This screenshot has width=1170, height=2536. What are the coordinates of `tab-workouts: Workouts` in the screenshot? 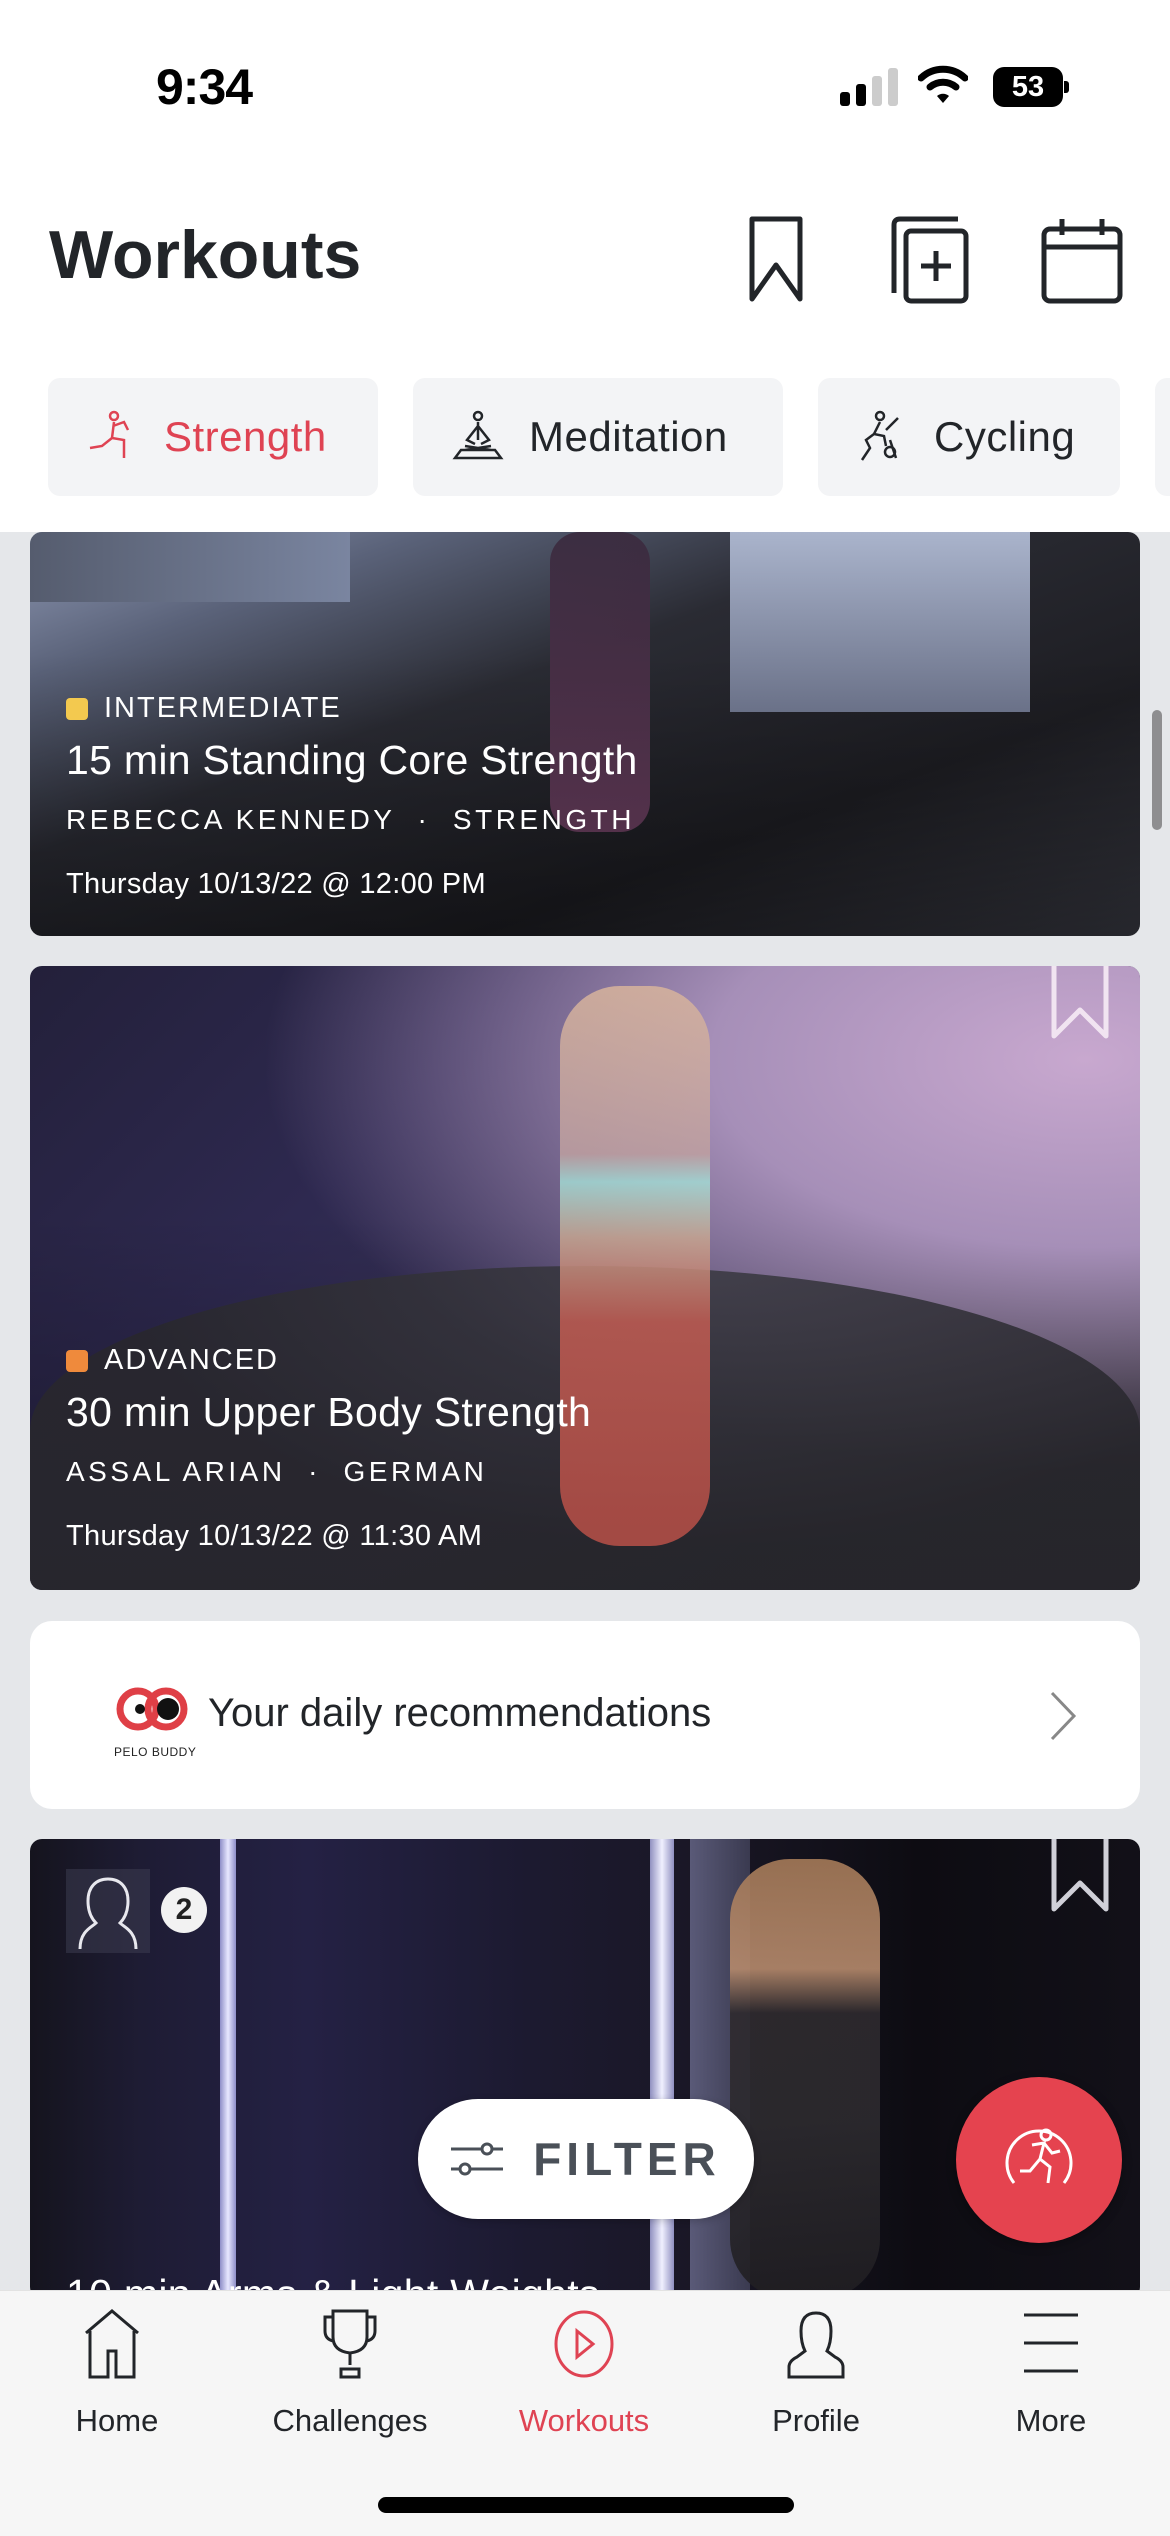 It's located at (584, 2374).